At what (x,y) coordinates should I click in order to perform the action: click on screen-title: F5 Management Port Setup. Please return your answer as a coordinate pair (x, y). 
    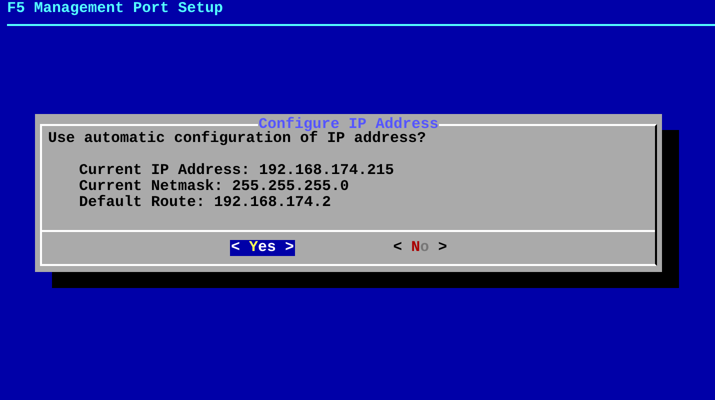
    Looking at the image, I should click on (115, 9).